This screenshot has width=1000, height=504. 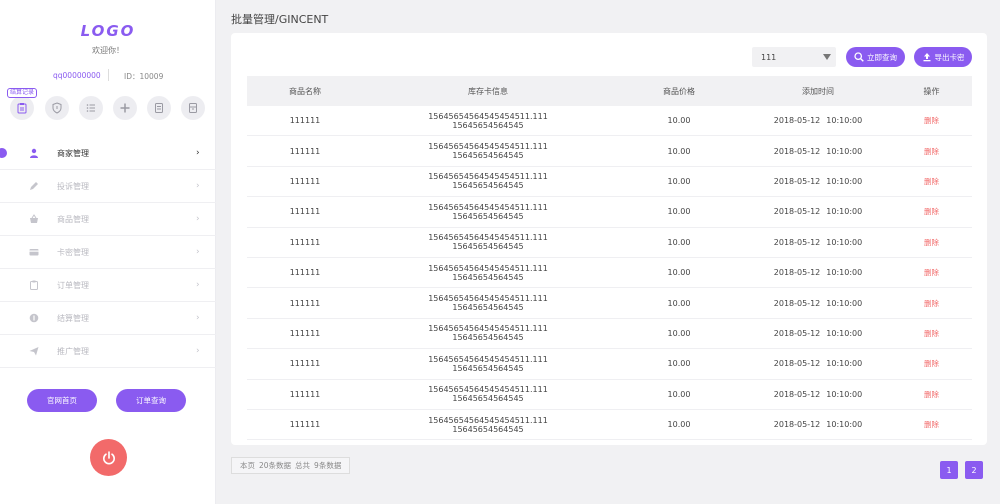 I want to click on search-button-label: 立即查询, so click(x=882, y=57).